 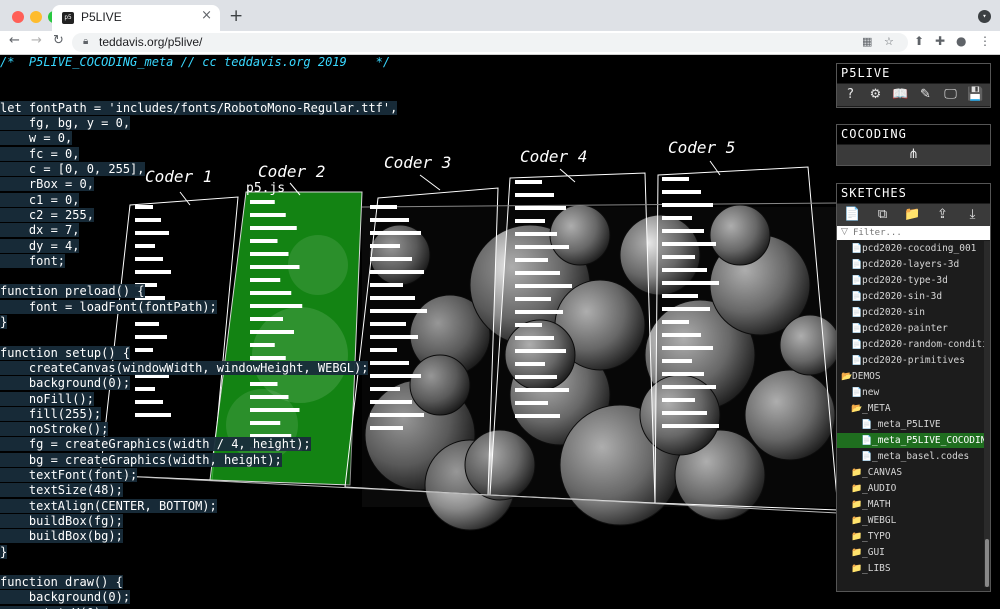 What do you see at coordinates (677, 218) in the screenshot?
I see `code-text-bar` at bounding box center [677, 218].